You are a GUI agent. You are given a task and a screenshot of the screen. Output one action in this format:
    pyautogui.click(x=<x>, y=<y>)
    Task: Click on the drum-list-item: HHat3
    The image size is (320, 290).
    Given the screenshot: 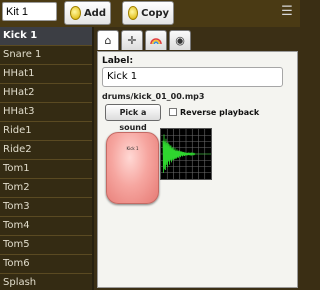 What is the action you would take?
    pyautogui.click(x=46, y=112)
    